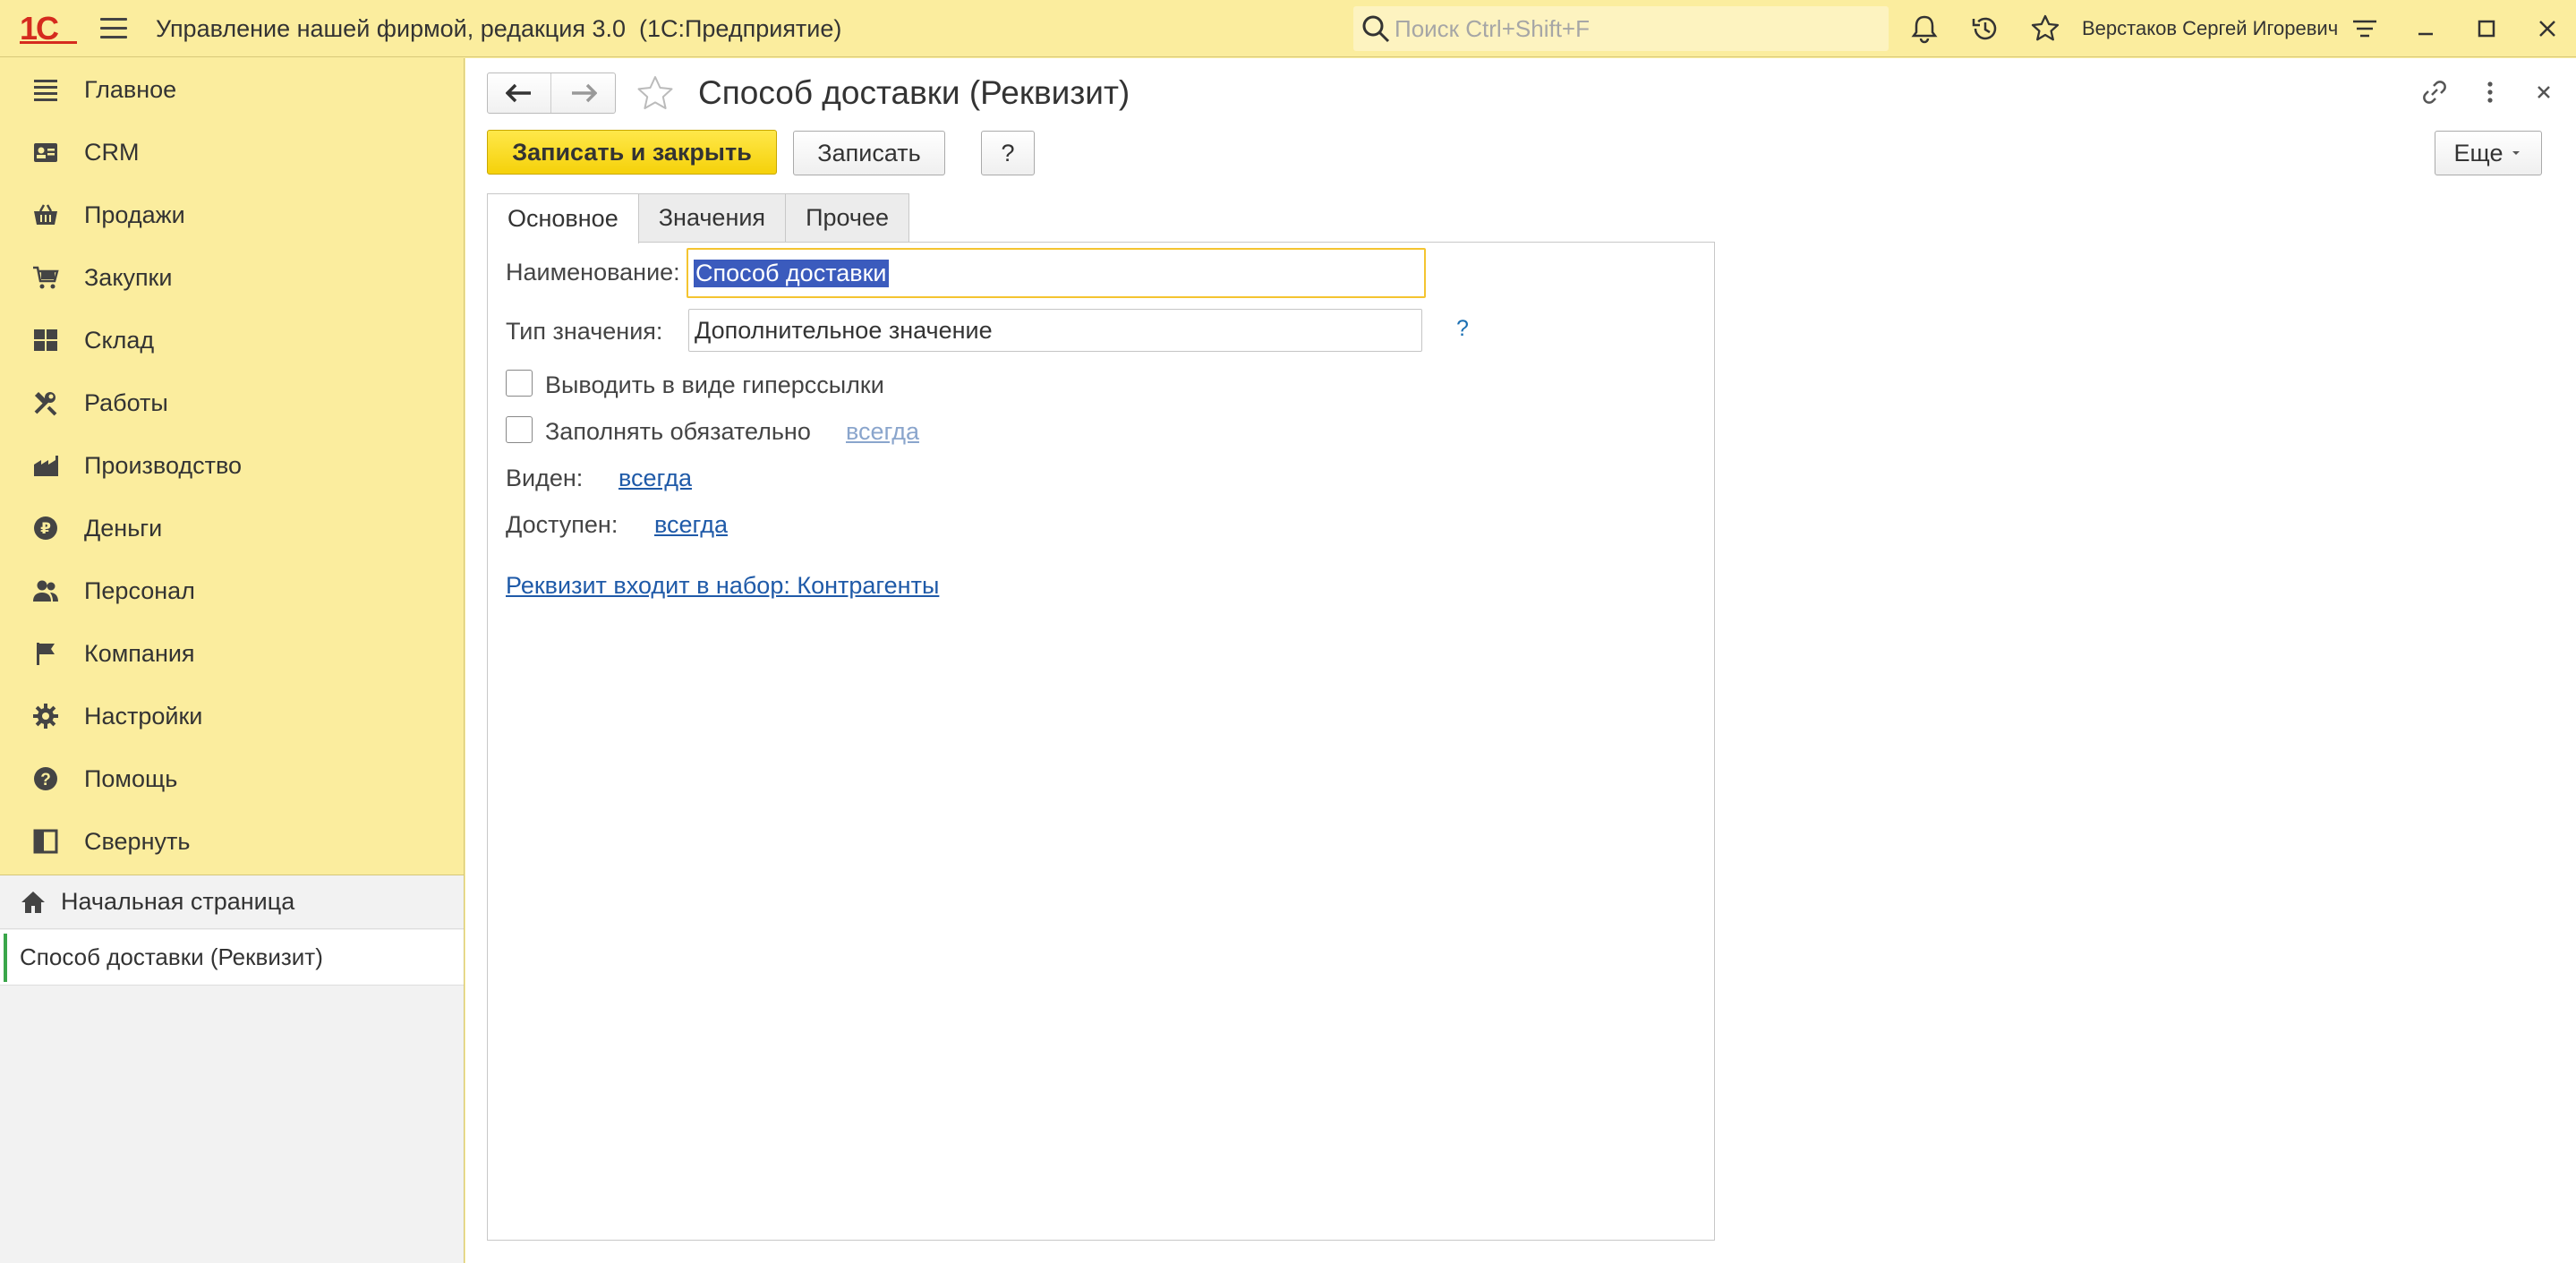 This screenshot has height=1263, width=2576. I want to click on form-tabs: Основное Значения Прочее, so click(698, 218).